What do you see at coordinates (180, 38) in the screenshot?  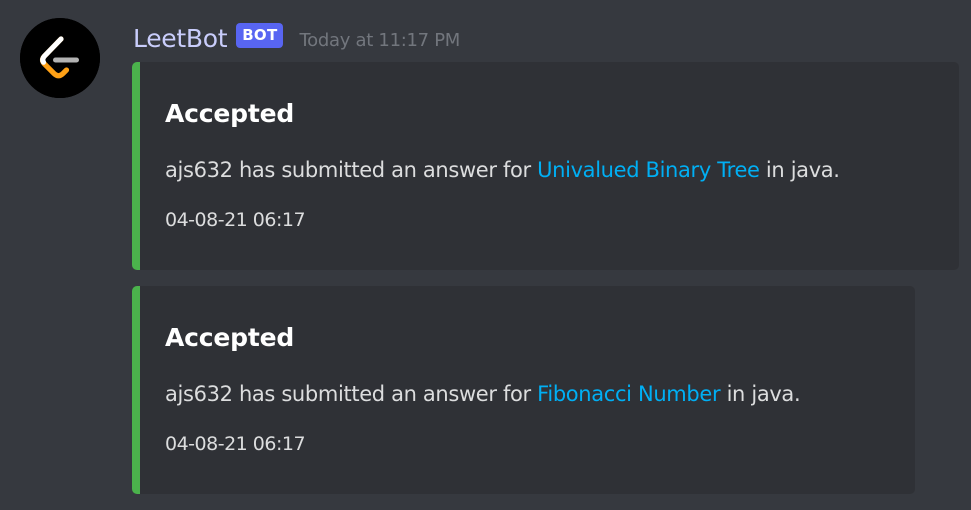 I see `username: LeetBot` at bounding box center [180, 38].